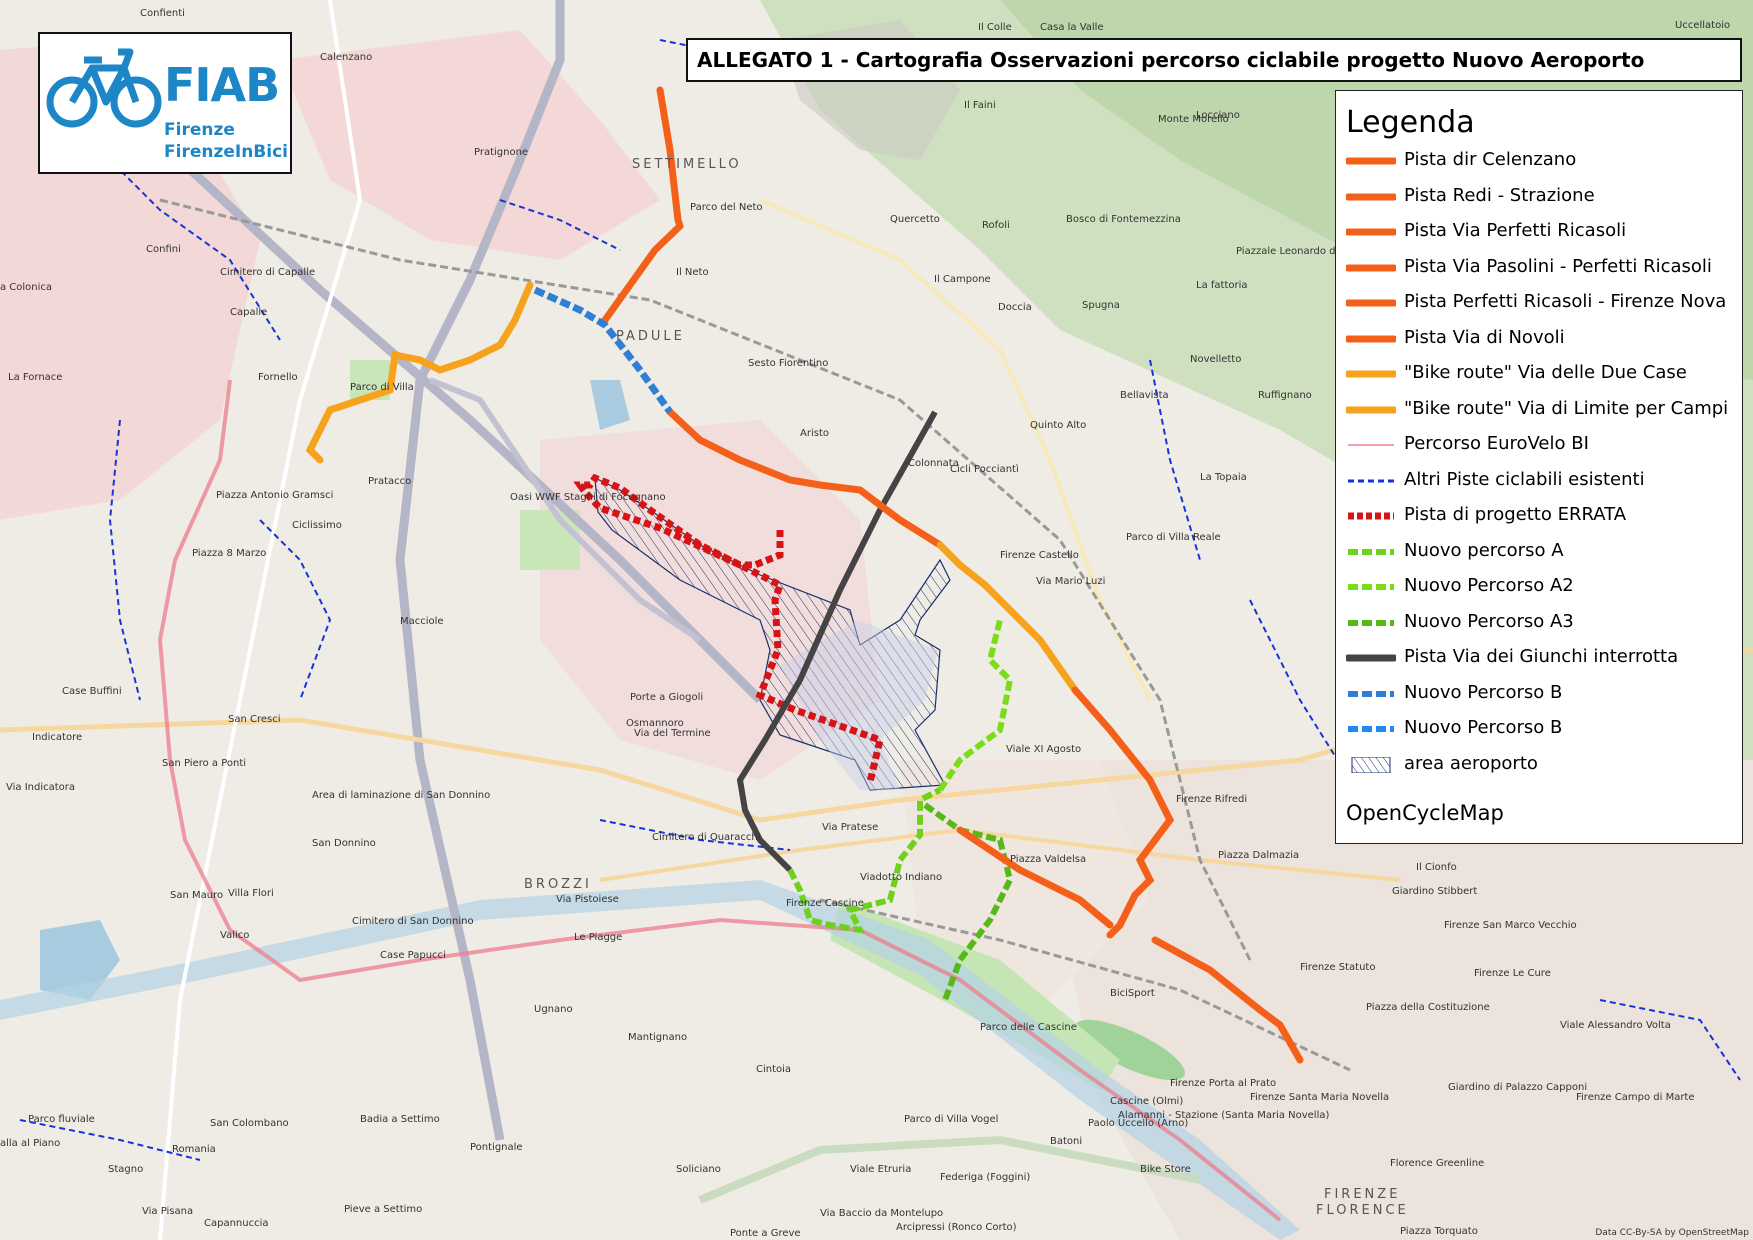  I want to click on label-settimello: SETTIMELLO, so click(687, 164).